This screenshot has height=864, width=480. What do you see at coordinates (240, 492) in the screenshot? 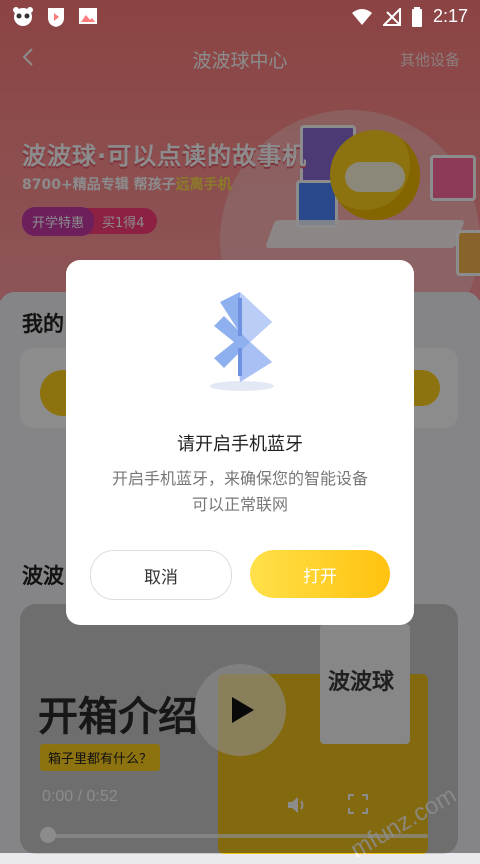
I see `dialog-message: 开启手机蓝牙，来确保您的智能设备 可以正常联网` at bounding box center [240, 492].